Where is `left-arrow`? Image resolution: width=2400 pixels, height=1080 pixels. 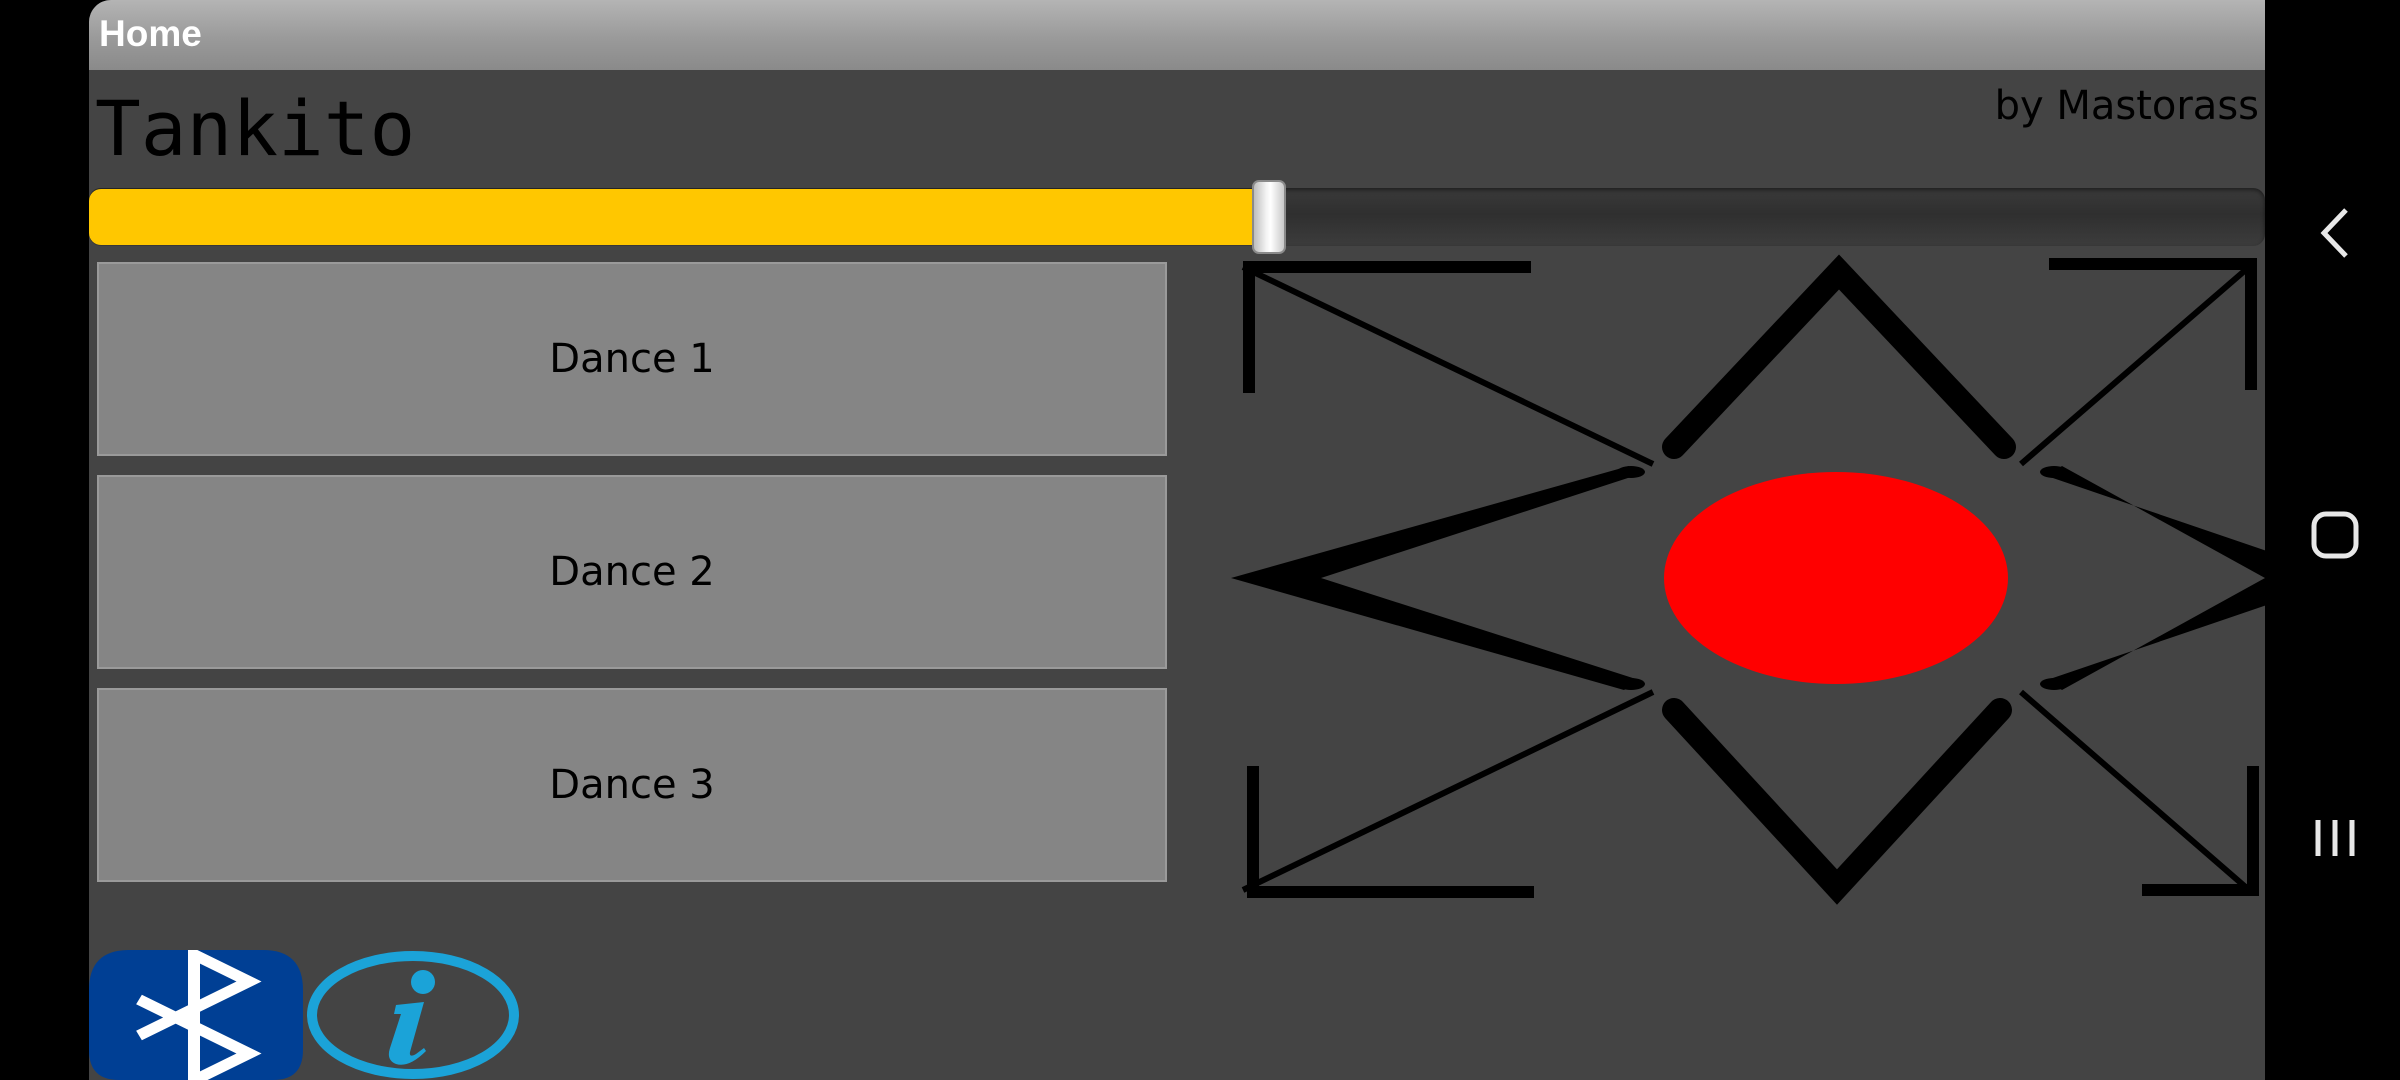
left-arrow is located at coordinates (1438, 578).